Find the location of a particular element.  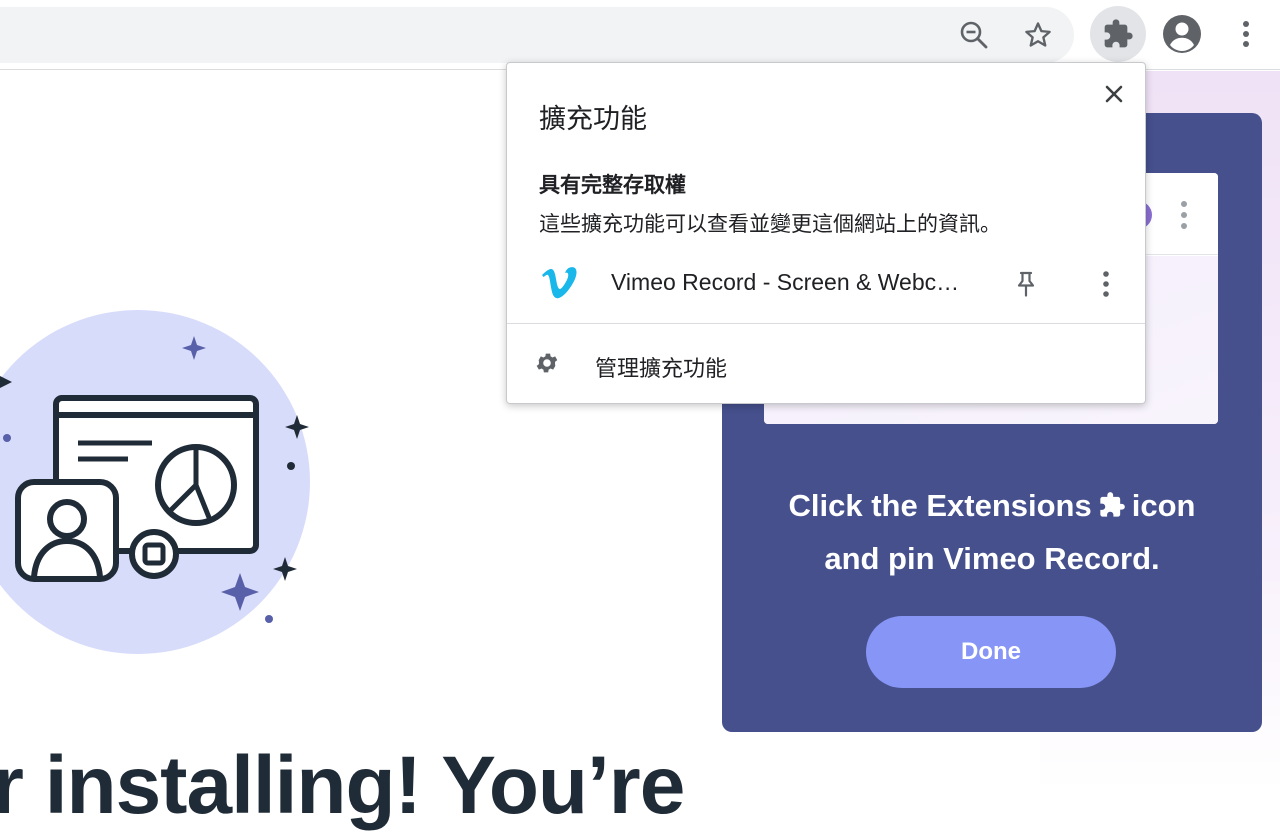

pin-icon is located at coordinates (1026, 284).